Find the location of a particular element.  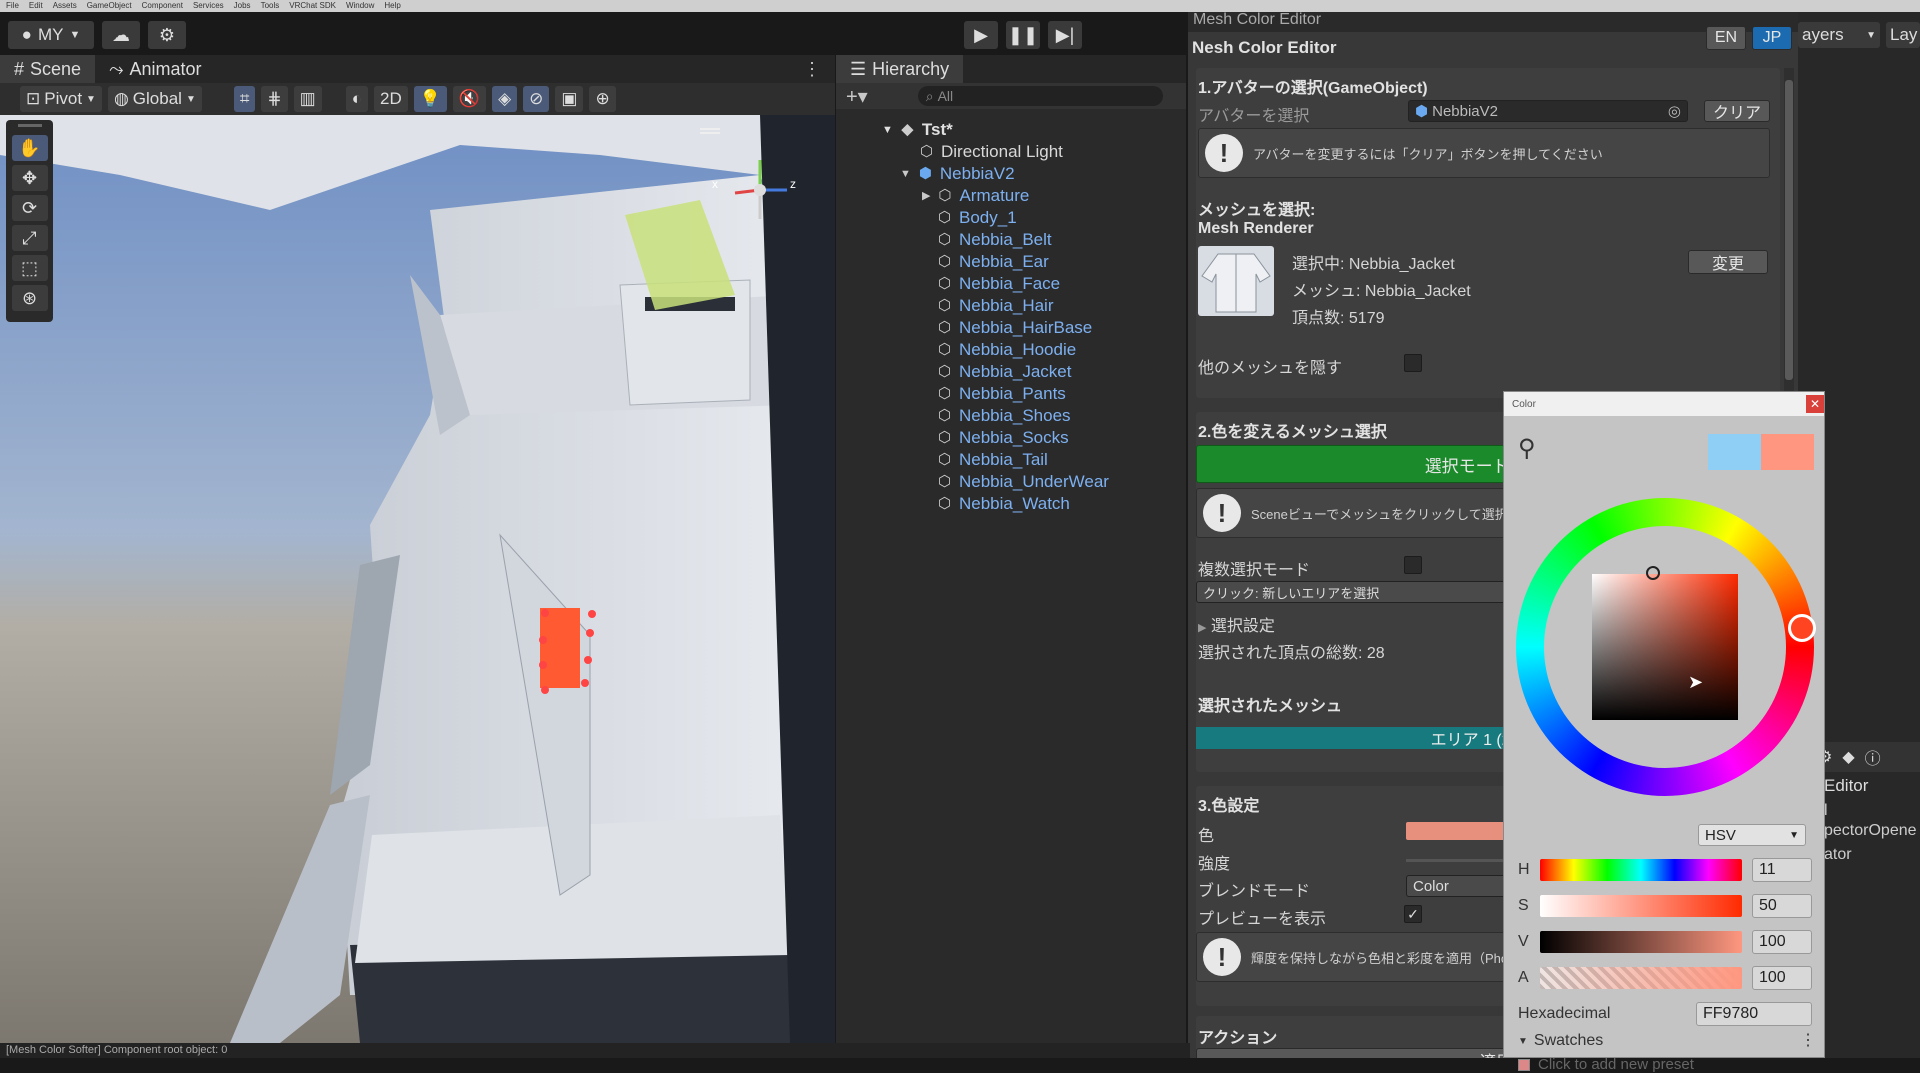

gizmos-dropdown: ⊕ is located at coordinates (602, 99).